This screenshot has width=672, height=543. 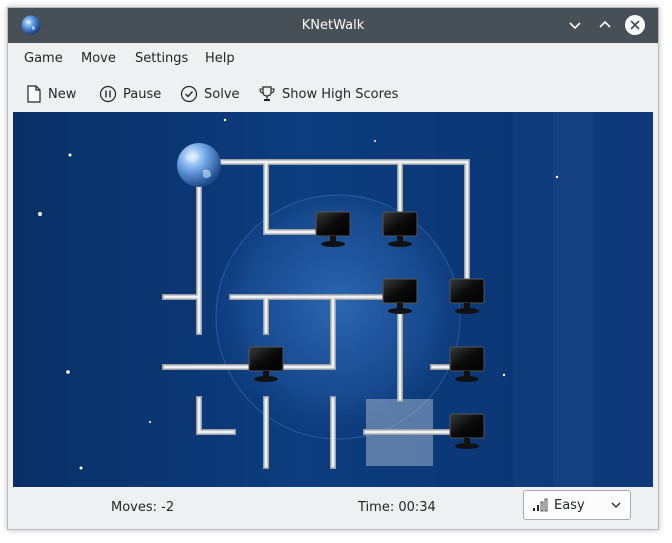 I want to click on pause-icon, so click(x=108, y=94).